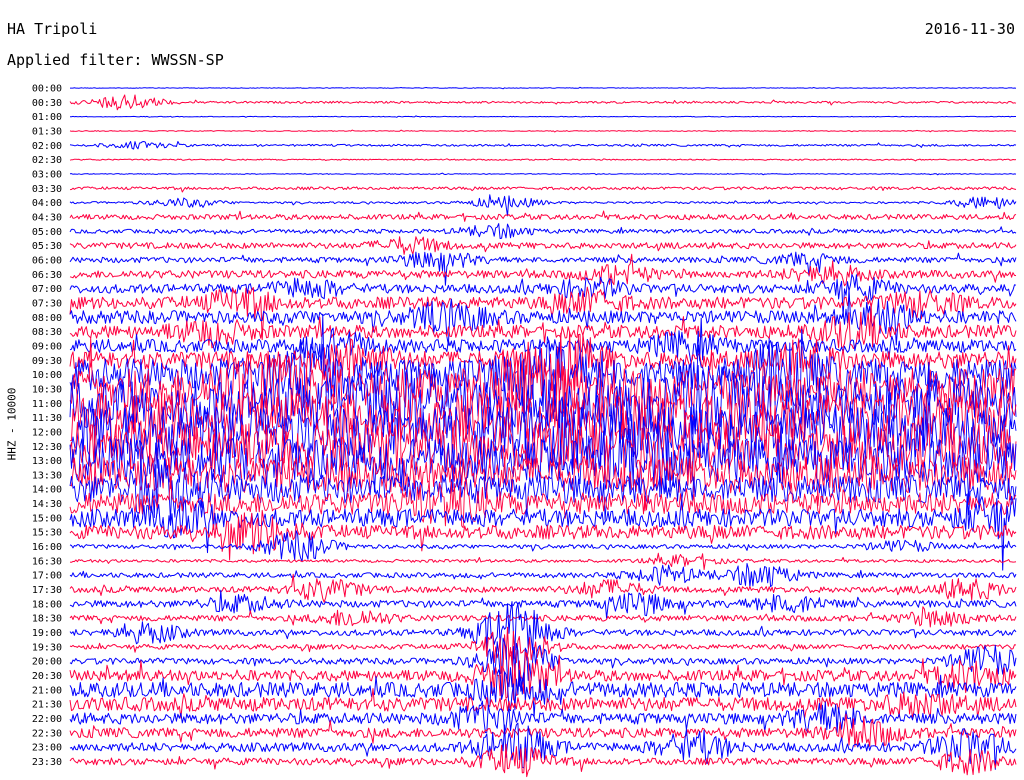  What do you see at coordinates (47, 160) in the screenshot?
I see `time-tick-label: 02:30` at bounding box center [47, 160].